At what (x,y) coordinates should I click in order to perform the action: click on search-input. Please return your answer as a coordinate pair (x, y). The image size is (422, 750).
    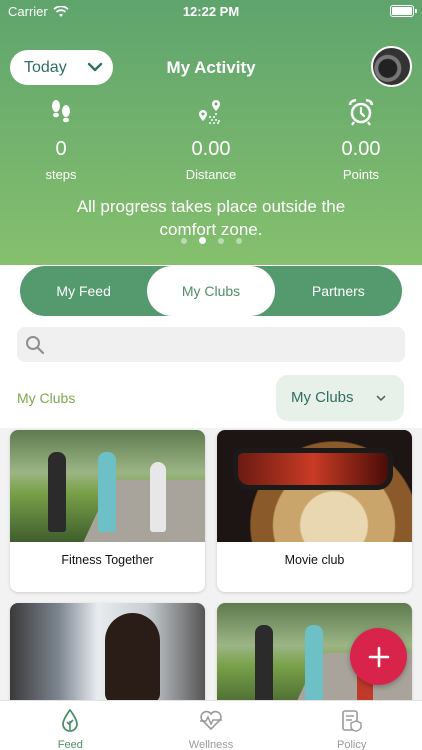
    Looking at the image, I should click on (221, 344).